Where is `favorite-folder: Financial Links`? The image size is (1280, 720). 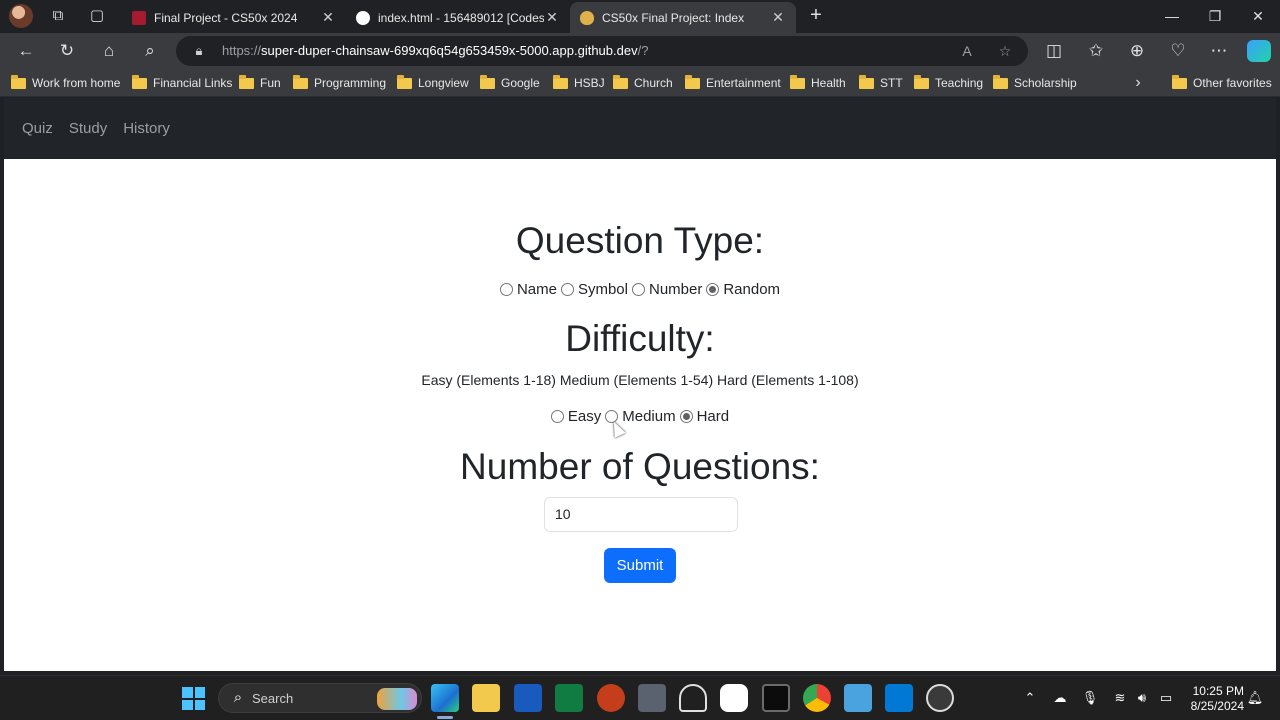
favorite-folder: Financial Links is located at coordinates (182, 83).